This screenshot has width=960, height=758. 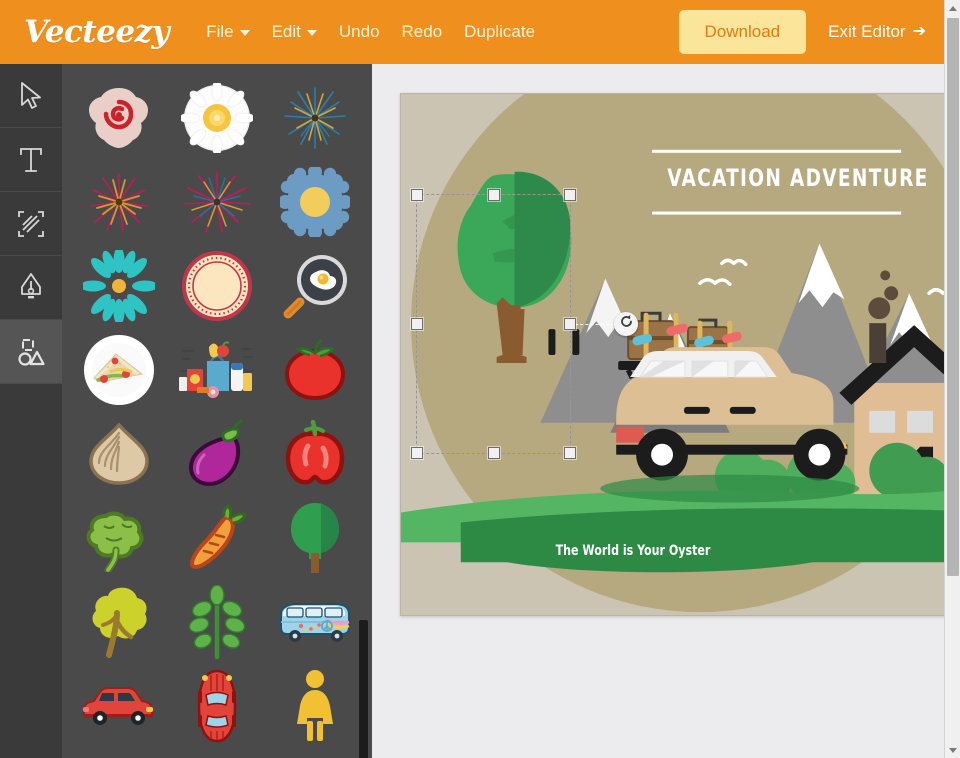 I want to click on camper-van-icon, so click(x=315, y=622).